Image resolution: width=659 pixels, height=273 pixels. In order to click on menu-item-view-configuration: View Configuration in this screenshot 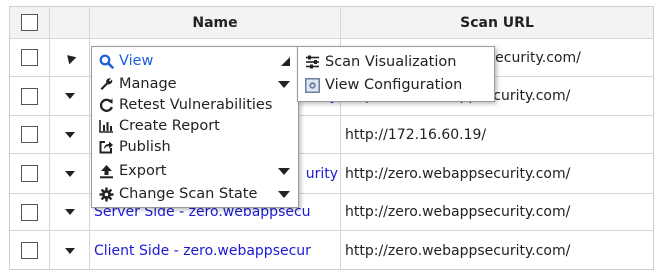, I will do `click(396, 85)`.